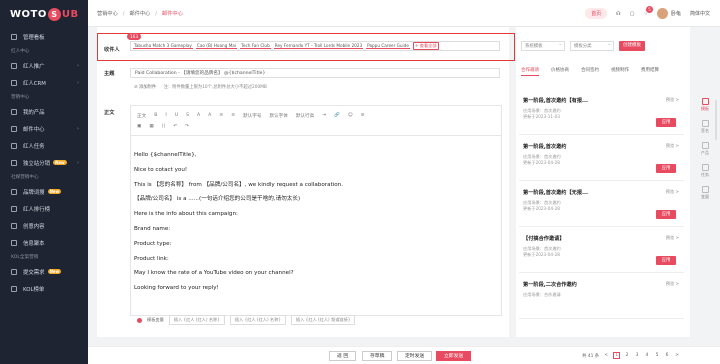 The image size is (720, 364). Describe the element at coordinates (34, 37) in the screenshot. I see `sidebar-item-label: 管理看板` at that location.